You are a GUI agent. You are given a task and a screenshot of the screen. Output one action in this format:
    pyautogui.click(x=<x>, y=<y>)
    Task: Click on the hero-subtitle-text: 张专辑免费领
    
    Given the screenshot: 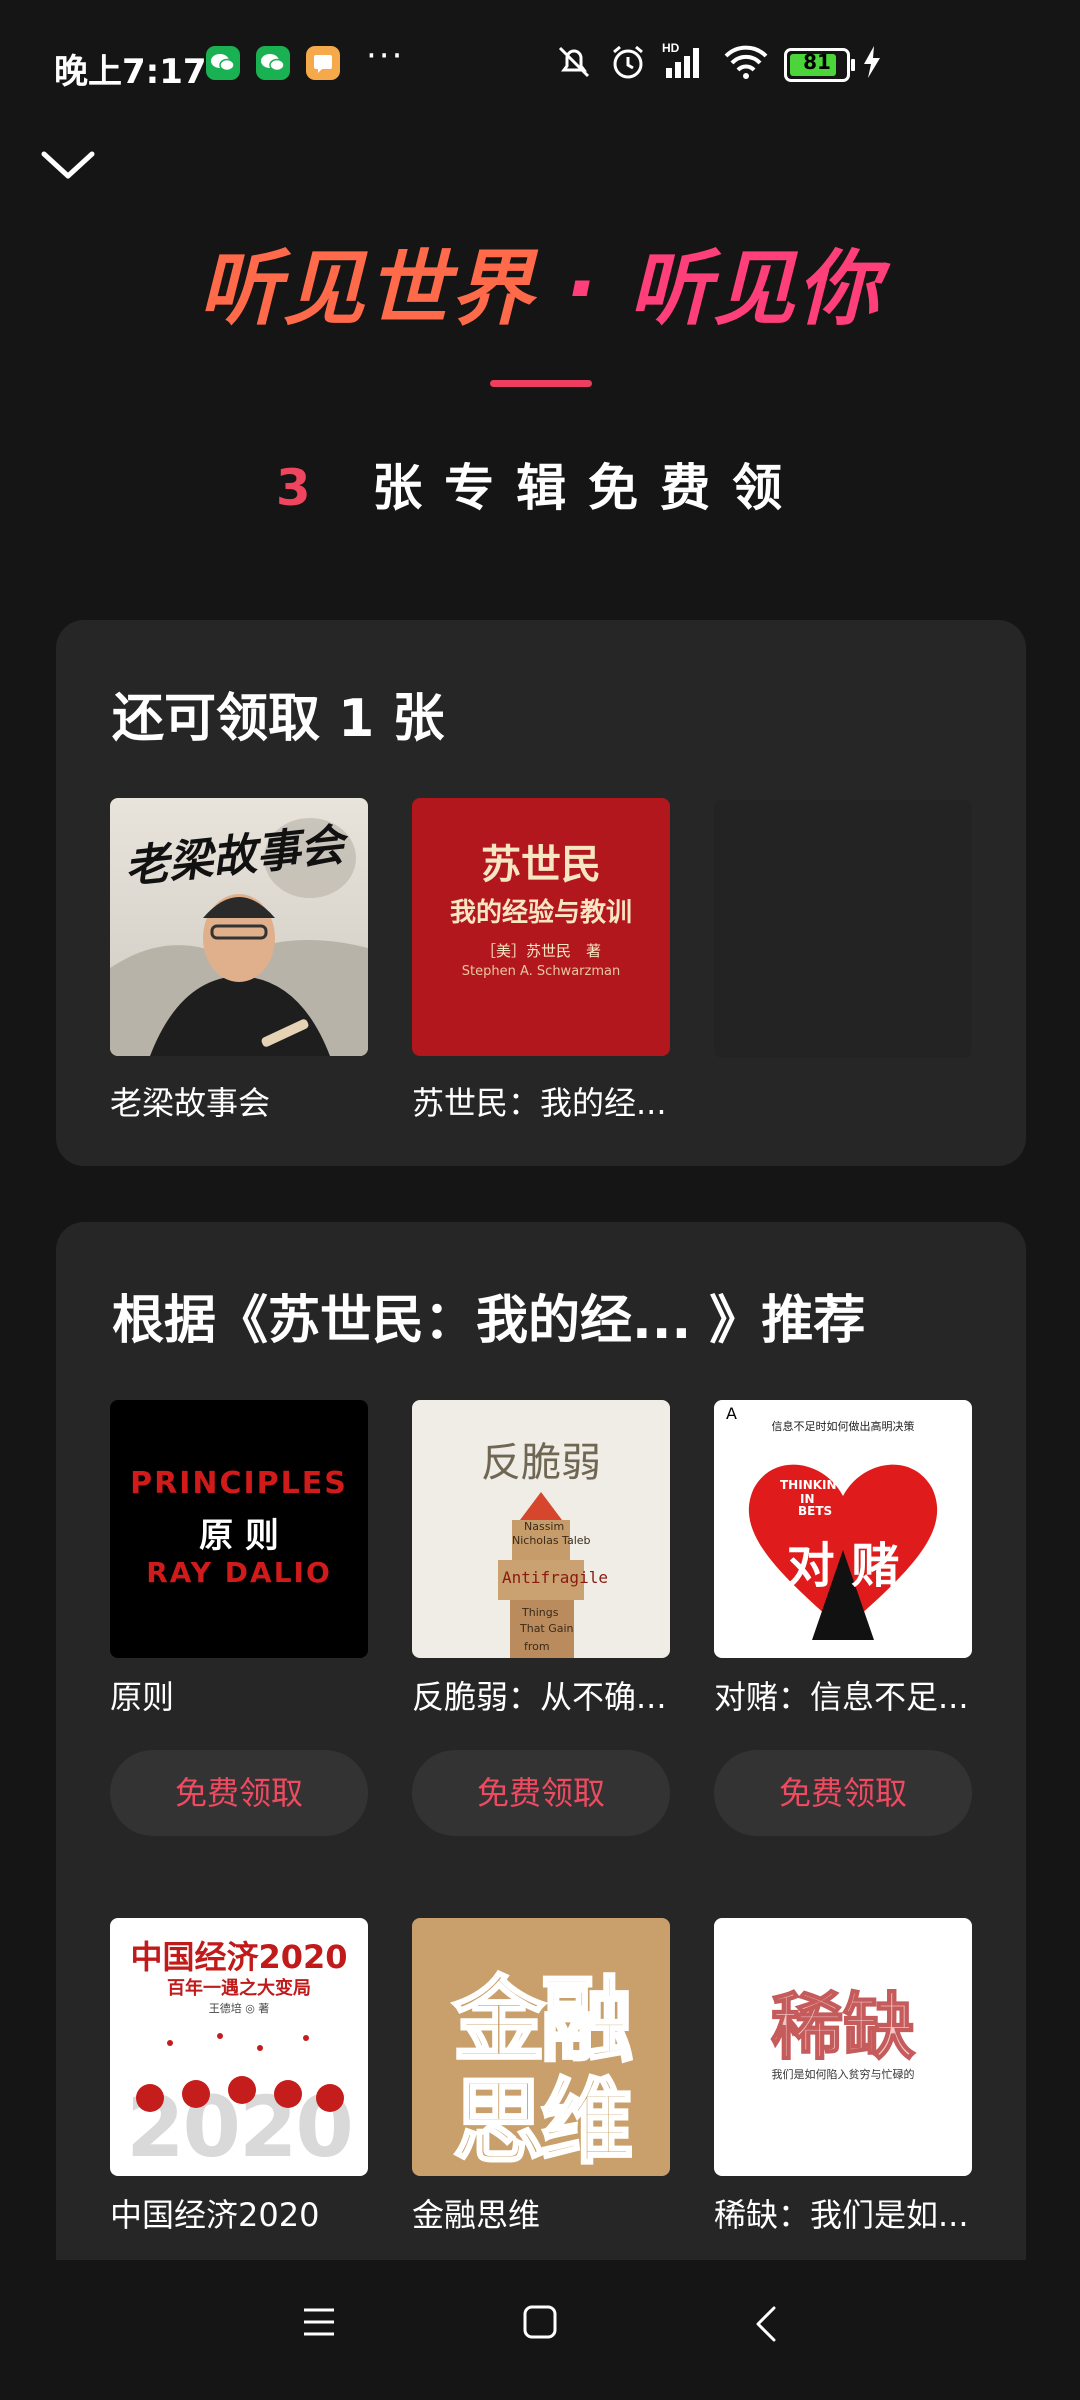 What is the action you would take?
    pyautogui.click(x=588, y=488)
    